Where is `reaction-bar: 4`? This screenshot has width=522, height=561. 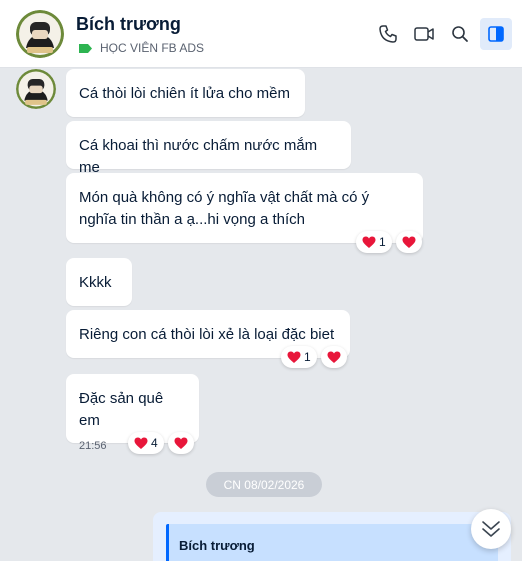
reaction-bar: 4 is located at coordinates (161, 443).